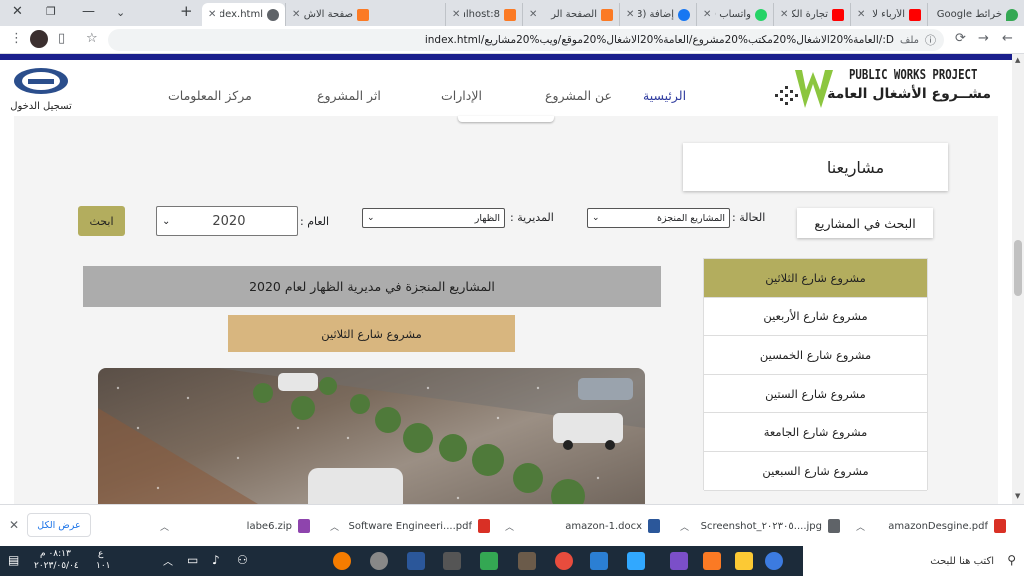  What do you see at coordinates (815, 278) in the screenshot?
I see `project-list-item: مشروع شارع الثلاثين` at bounding box center [815, 278].